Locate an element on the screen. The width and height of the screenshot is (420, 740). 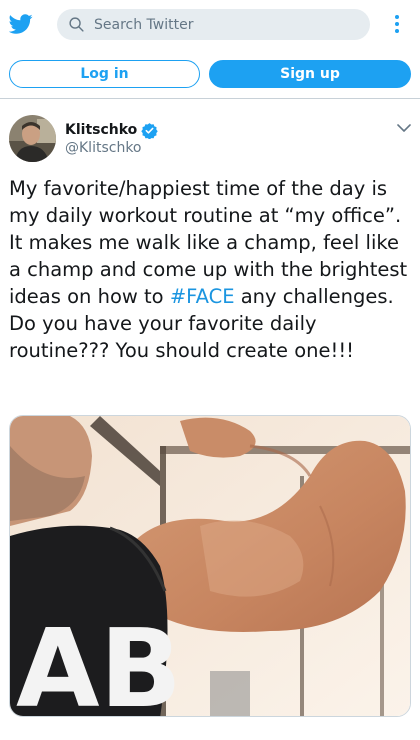
search-icon is located at coordinates (76, 24).